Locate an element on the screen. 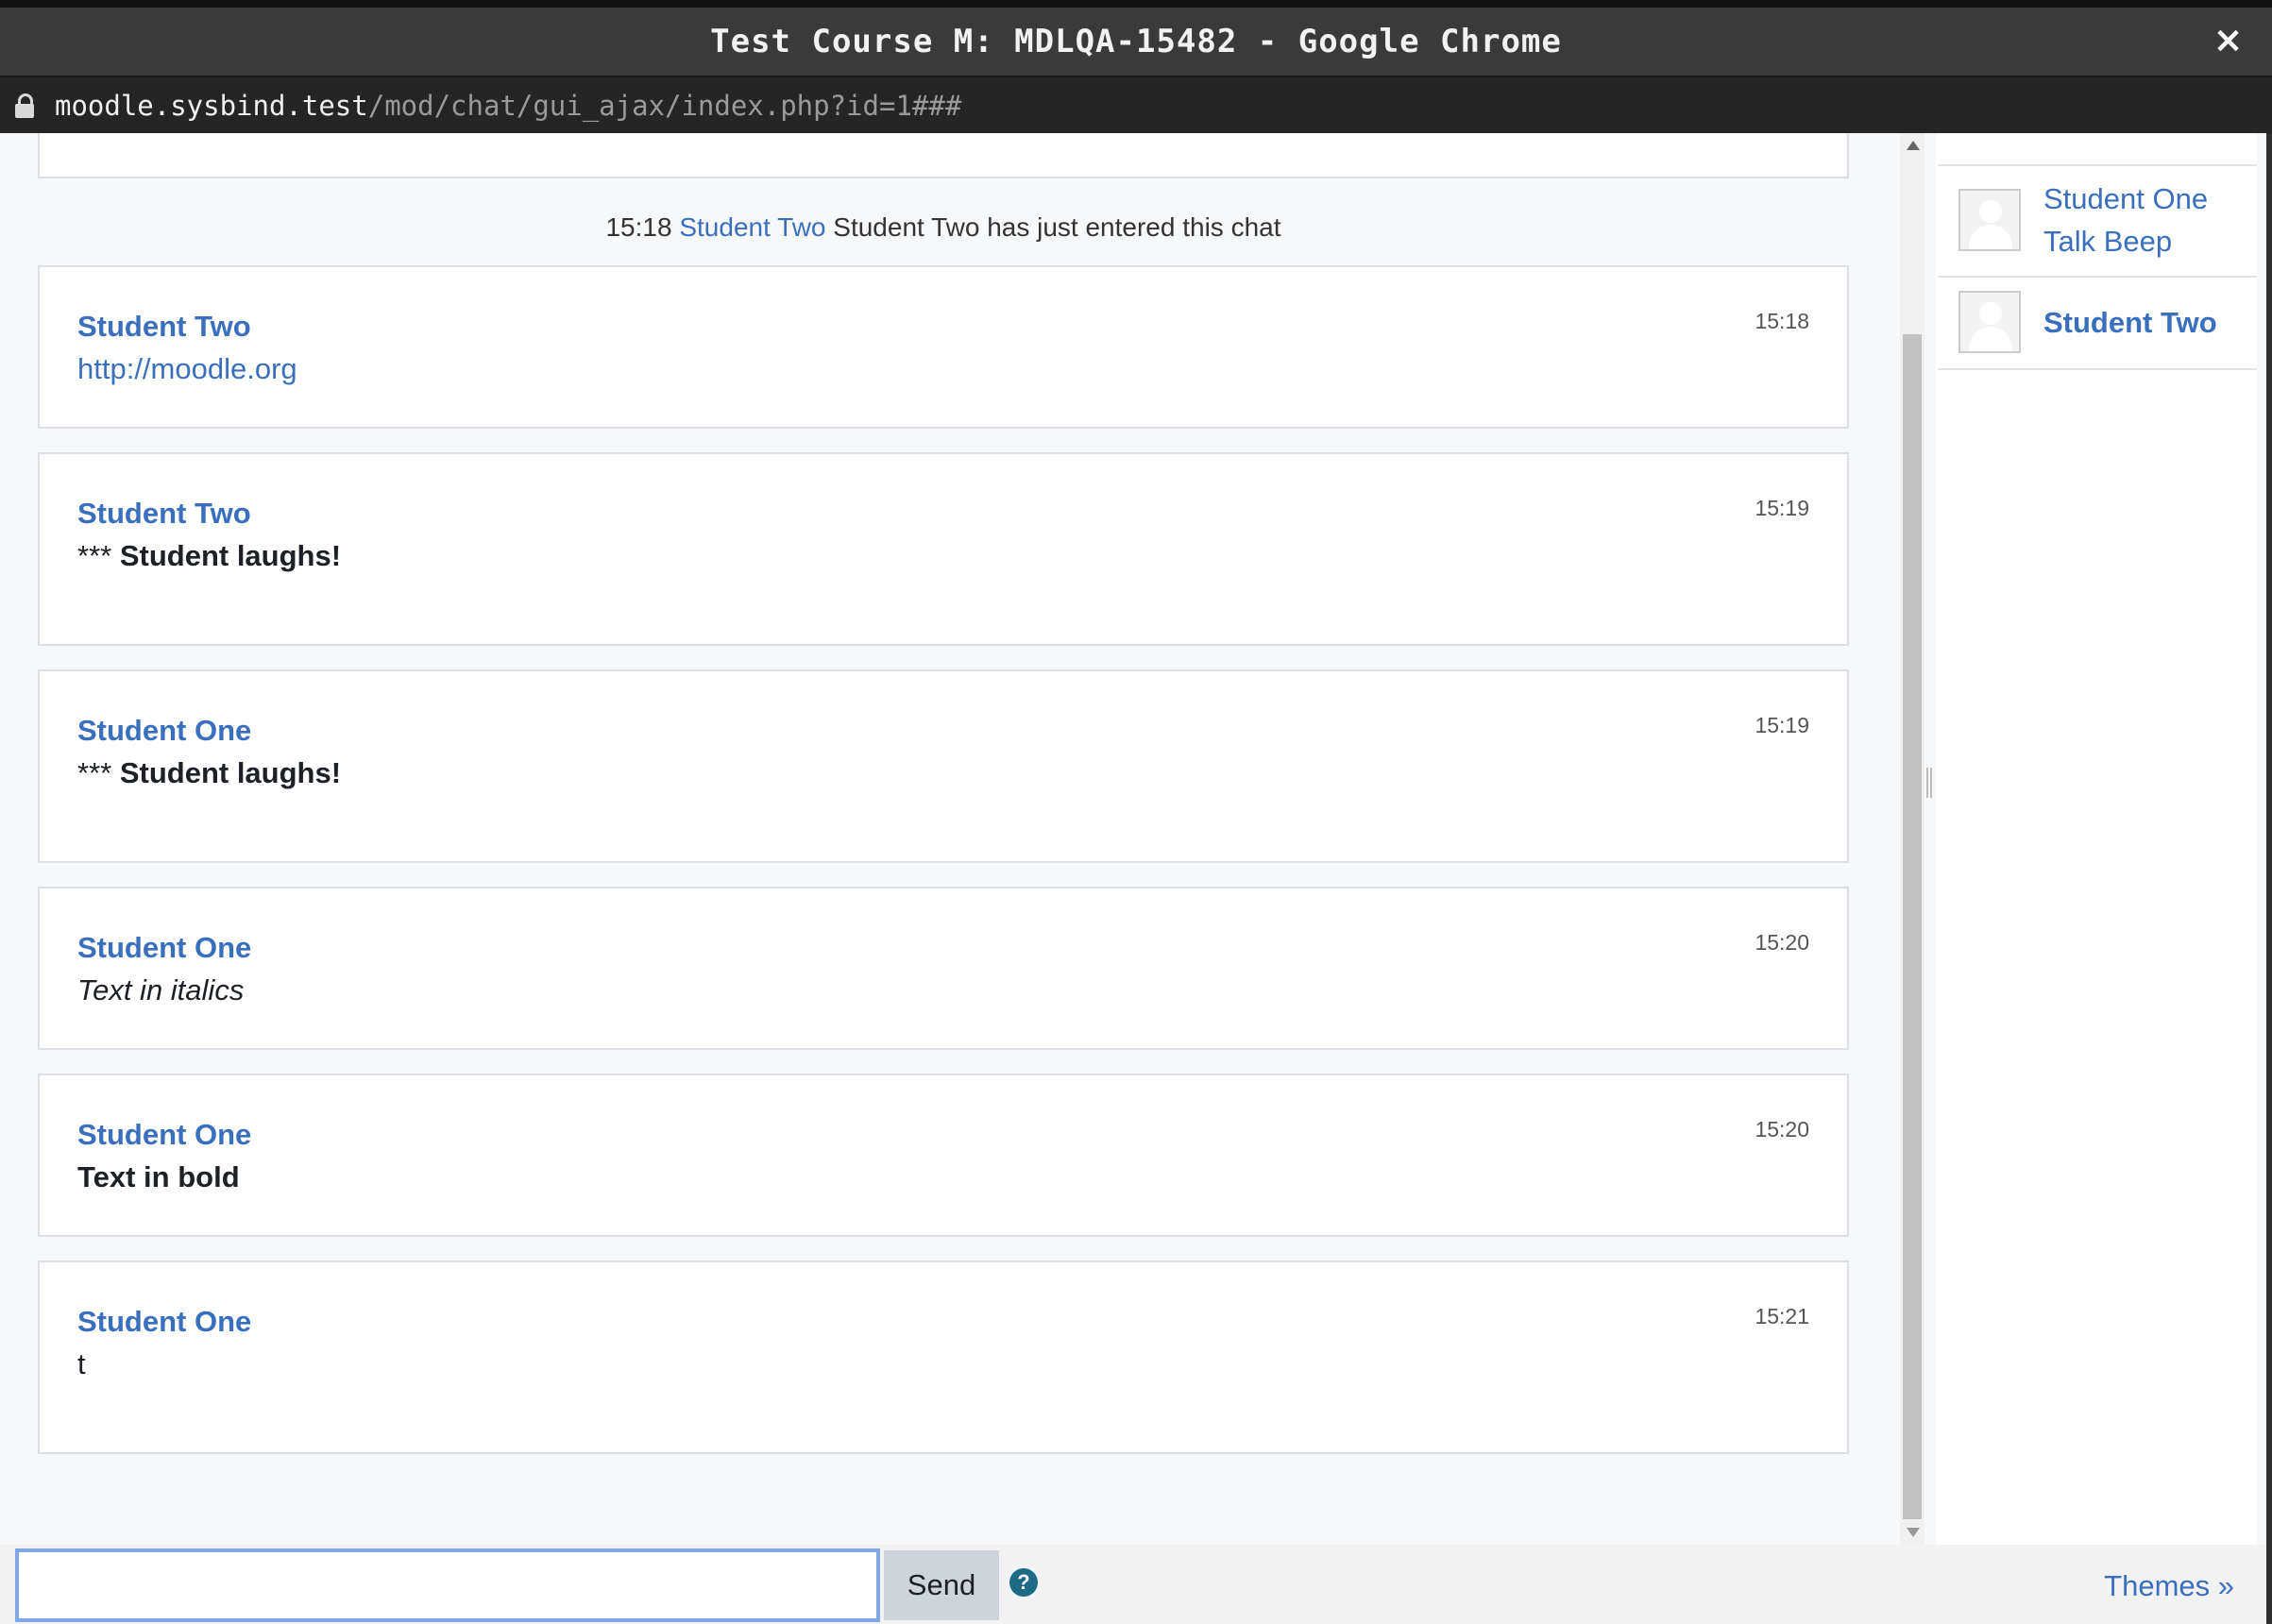 The image size is (2272, 1624). window-top-edge is located at coordinates (1136, 4).